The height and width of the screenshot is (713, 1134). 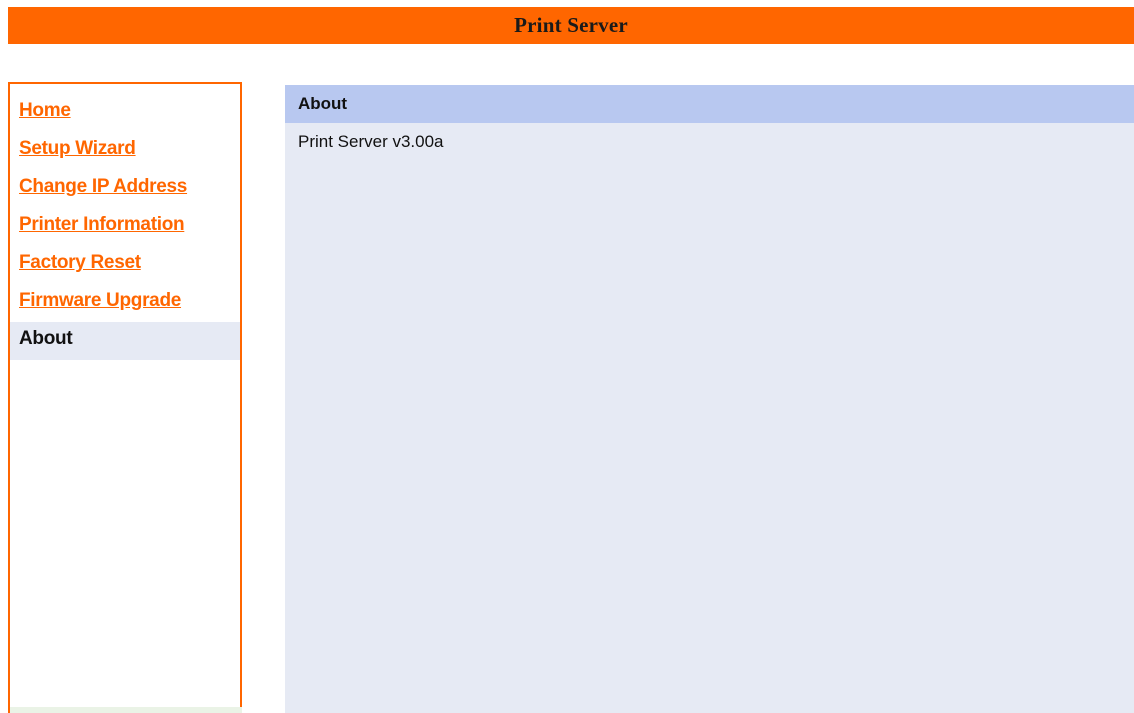 I want to click on header-bar: Print Server, so click(x=571, y=25).